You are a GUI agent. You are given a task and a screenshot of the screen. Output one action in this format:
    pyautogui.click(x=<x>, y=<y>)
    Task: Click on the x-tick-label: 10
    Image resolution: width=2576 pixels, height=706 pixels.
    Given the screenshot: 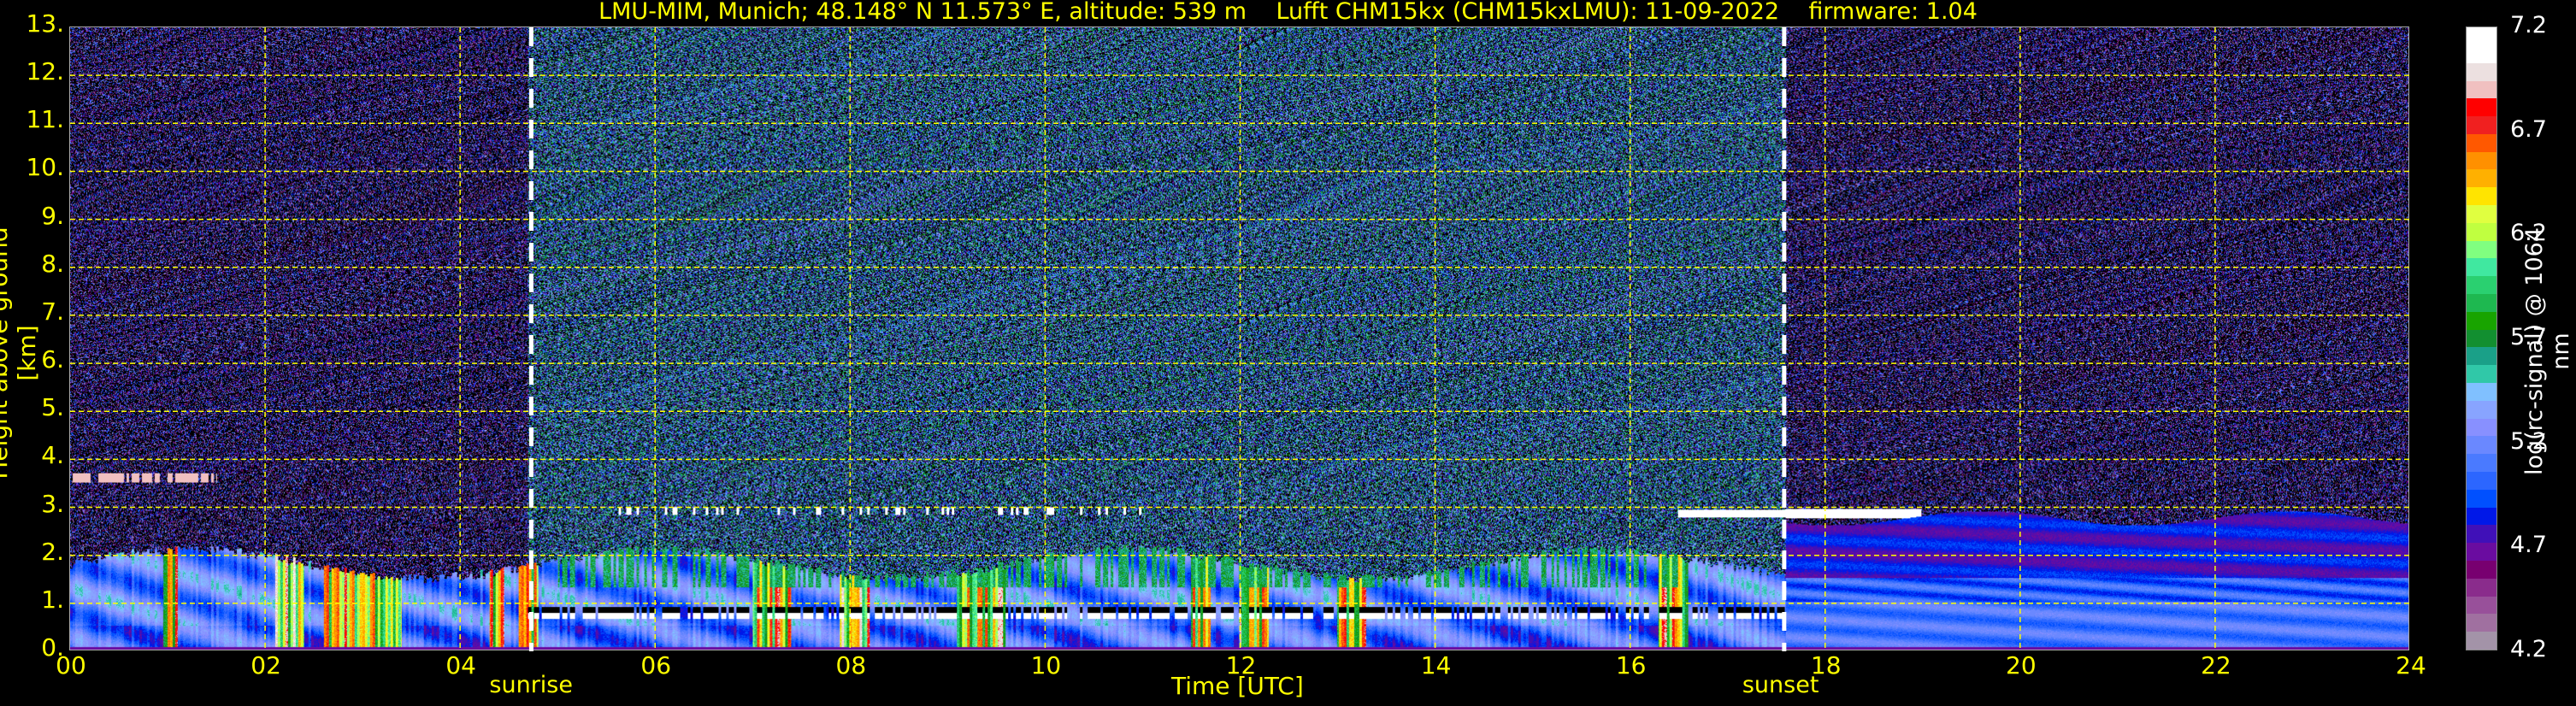 What is the action you would take?
    pyautogui.click(x=1046, y=665)
    